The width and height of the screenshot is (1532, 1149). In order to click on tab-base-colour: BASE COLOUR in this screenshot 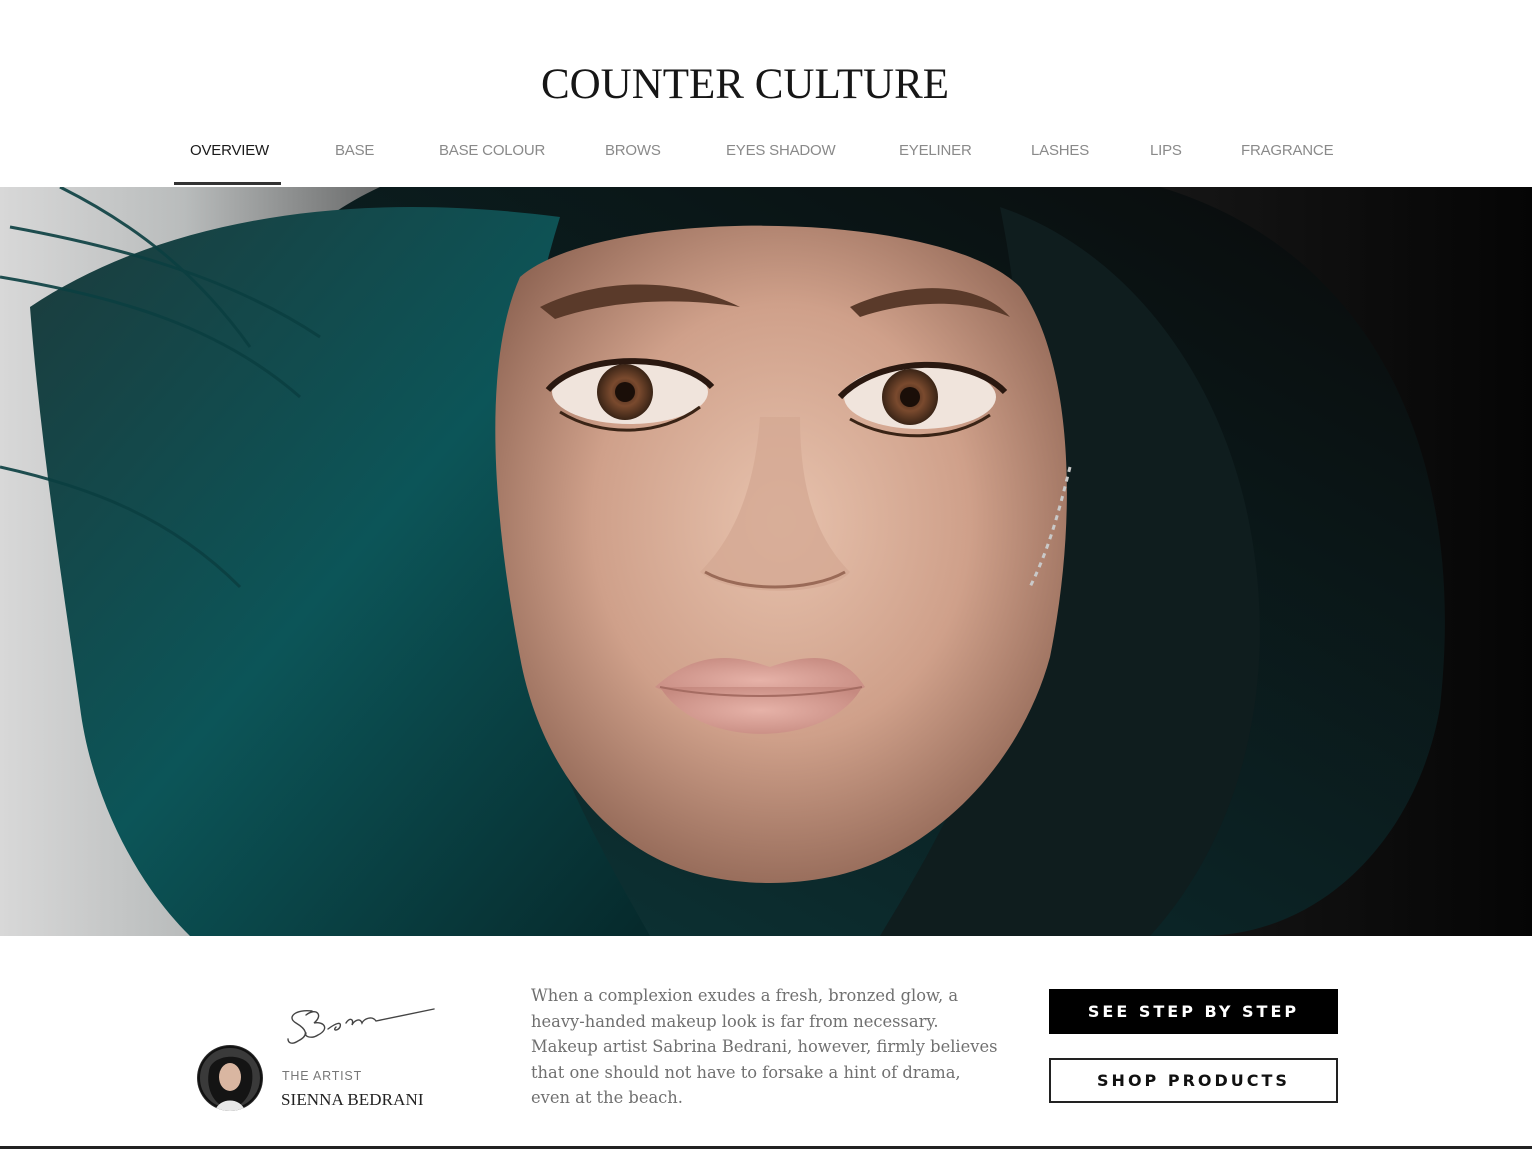, I will do `click(492, 163)`.